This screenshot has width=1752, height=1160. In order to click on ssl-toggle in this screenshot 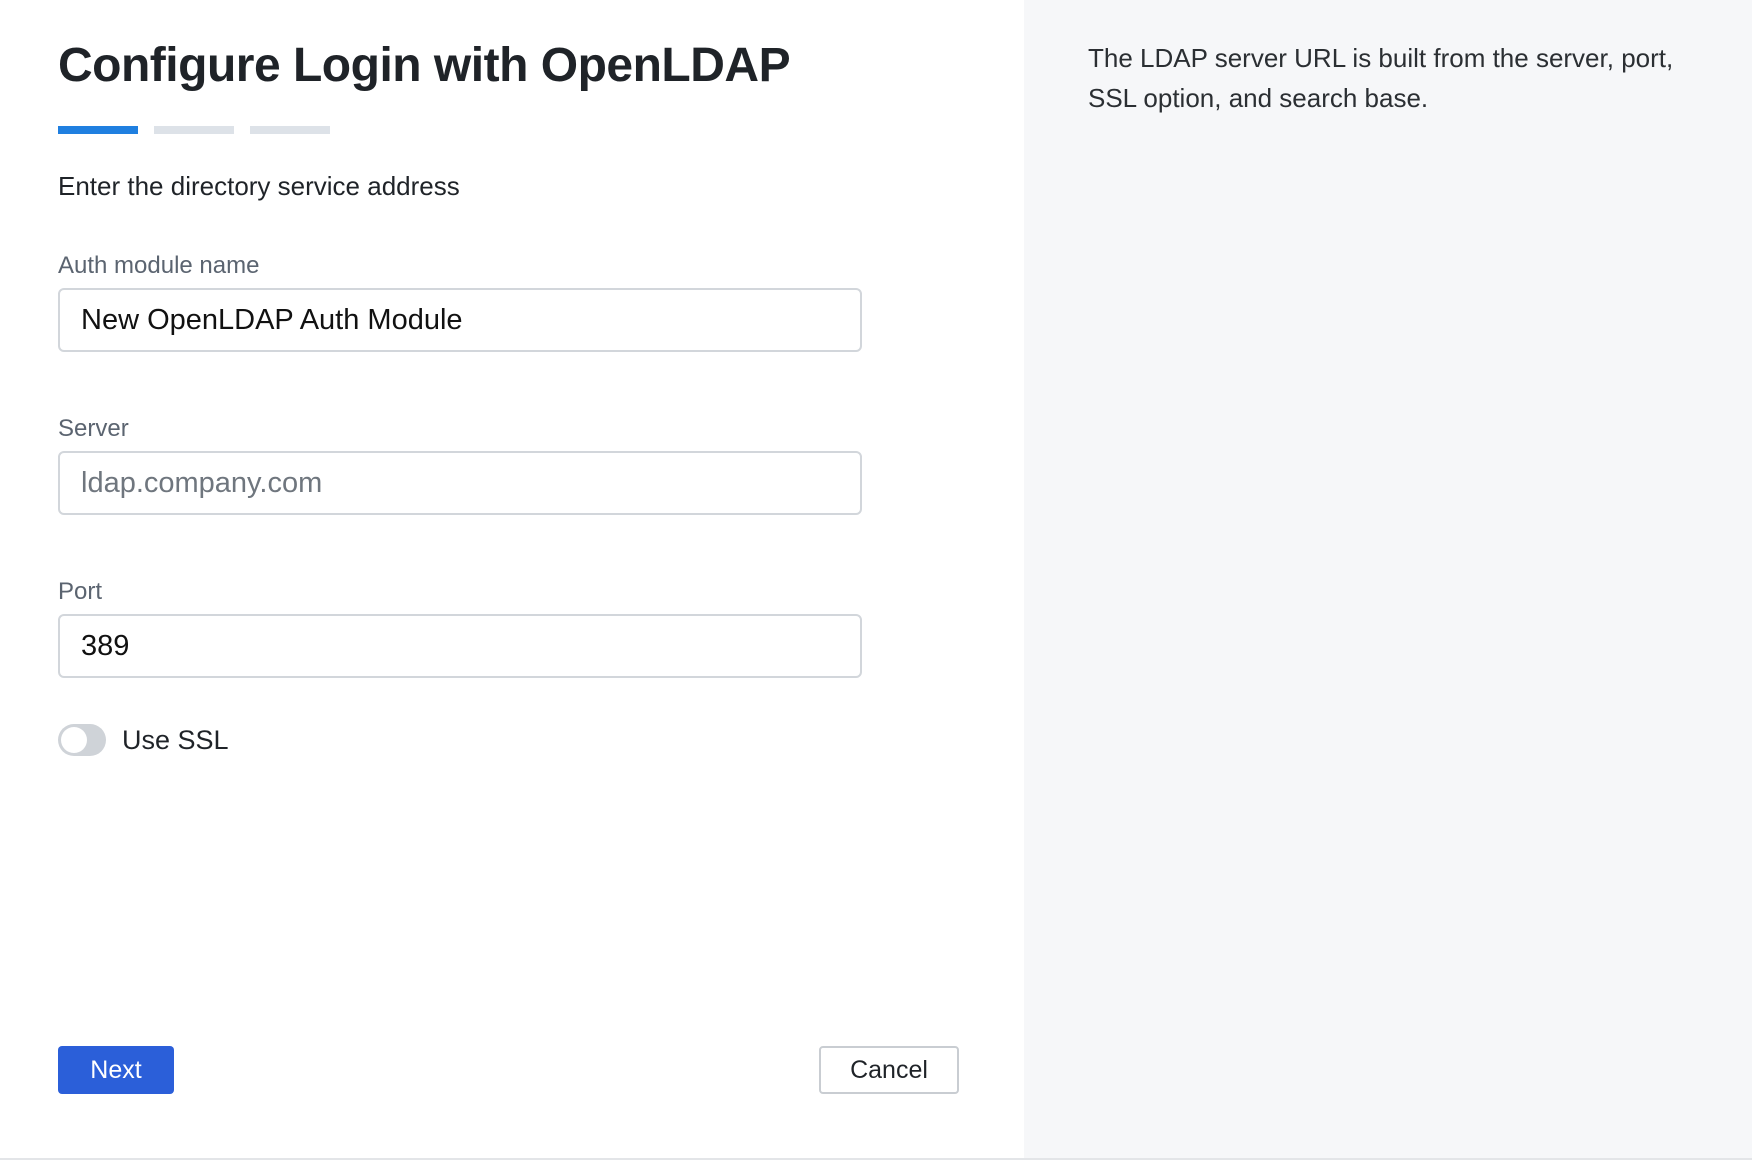, I will do `click(82, 740)`.